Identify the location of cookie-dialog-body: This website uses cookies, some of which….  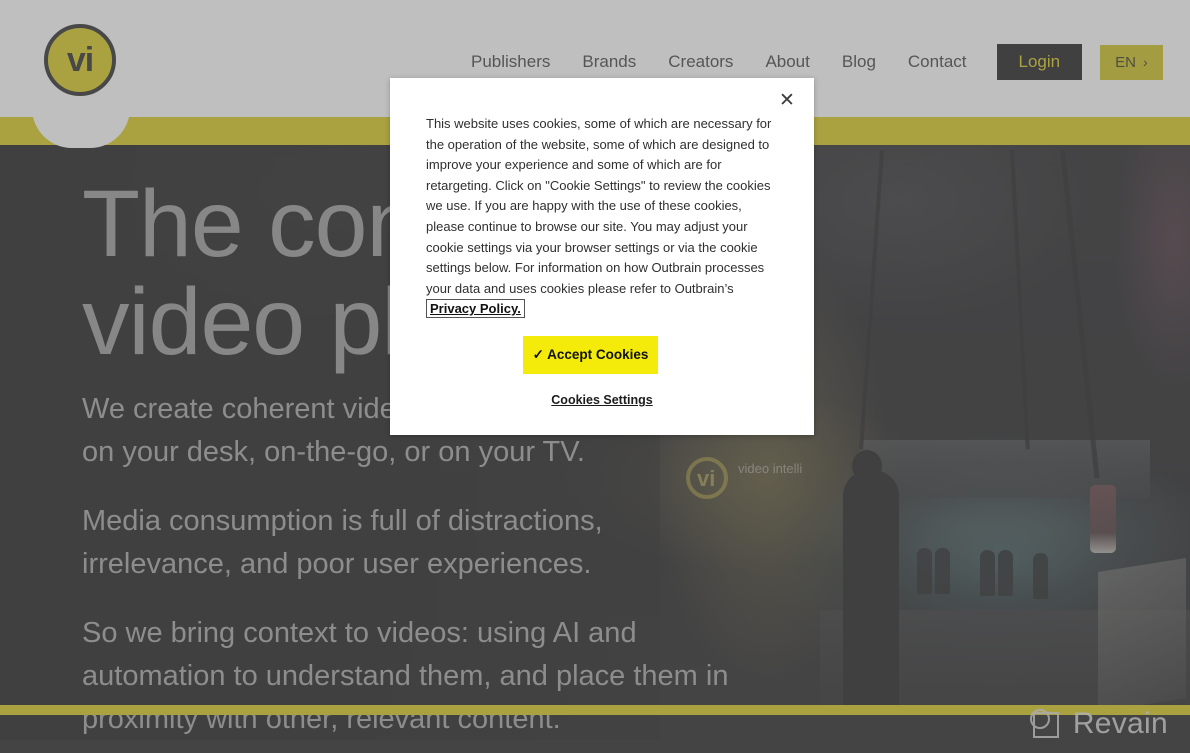
(602, 217).